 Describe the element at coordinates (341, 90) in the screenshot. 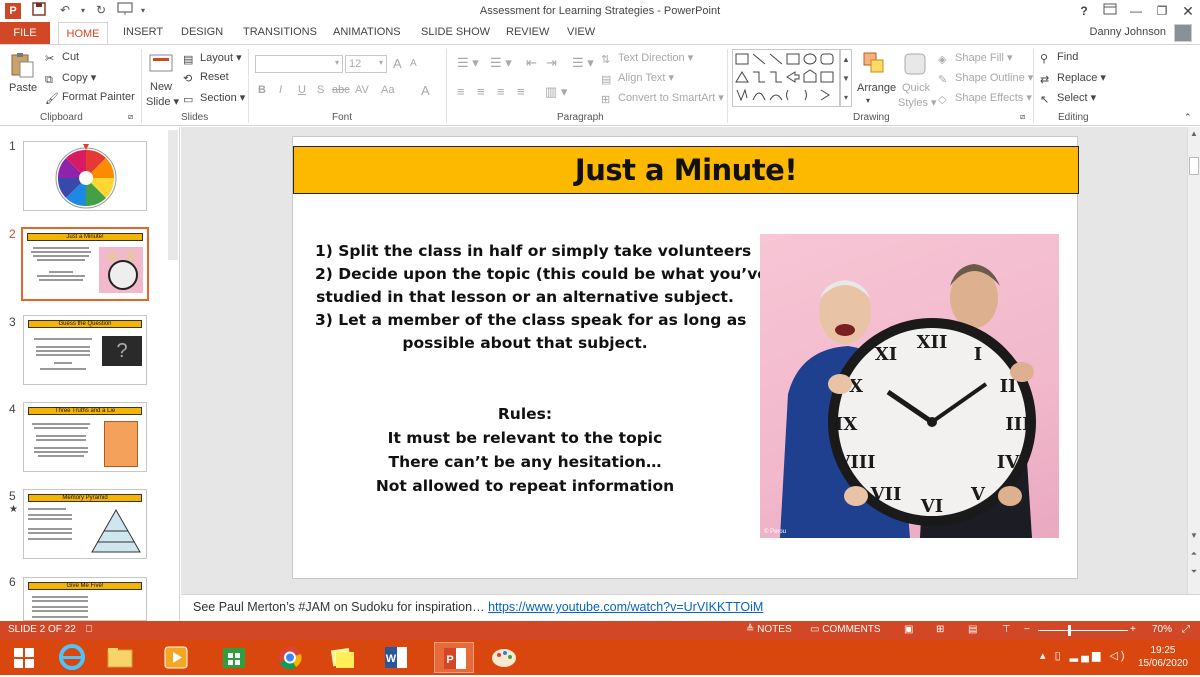

I see `strikethrough-button: abc` at that location.